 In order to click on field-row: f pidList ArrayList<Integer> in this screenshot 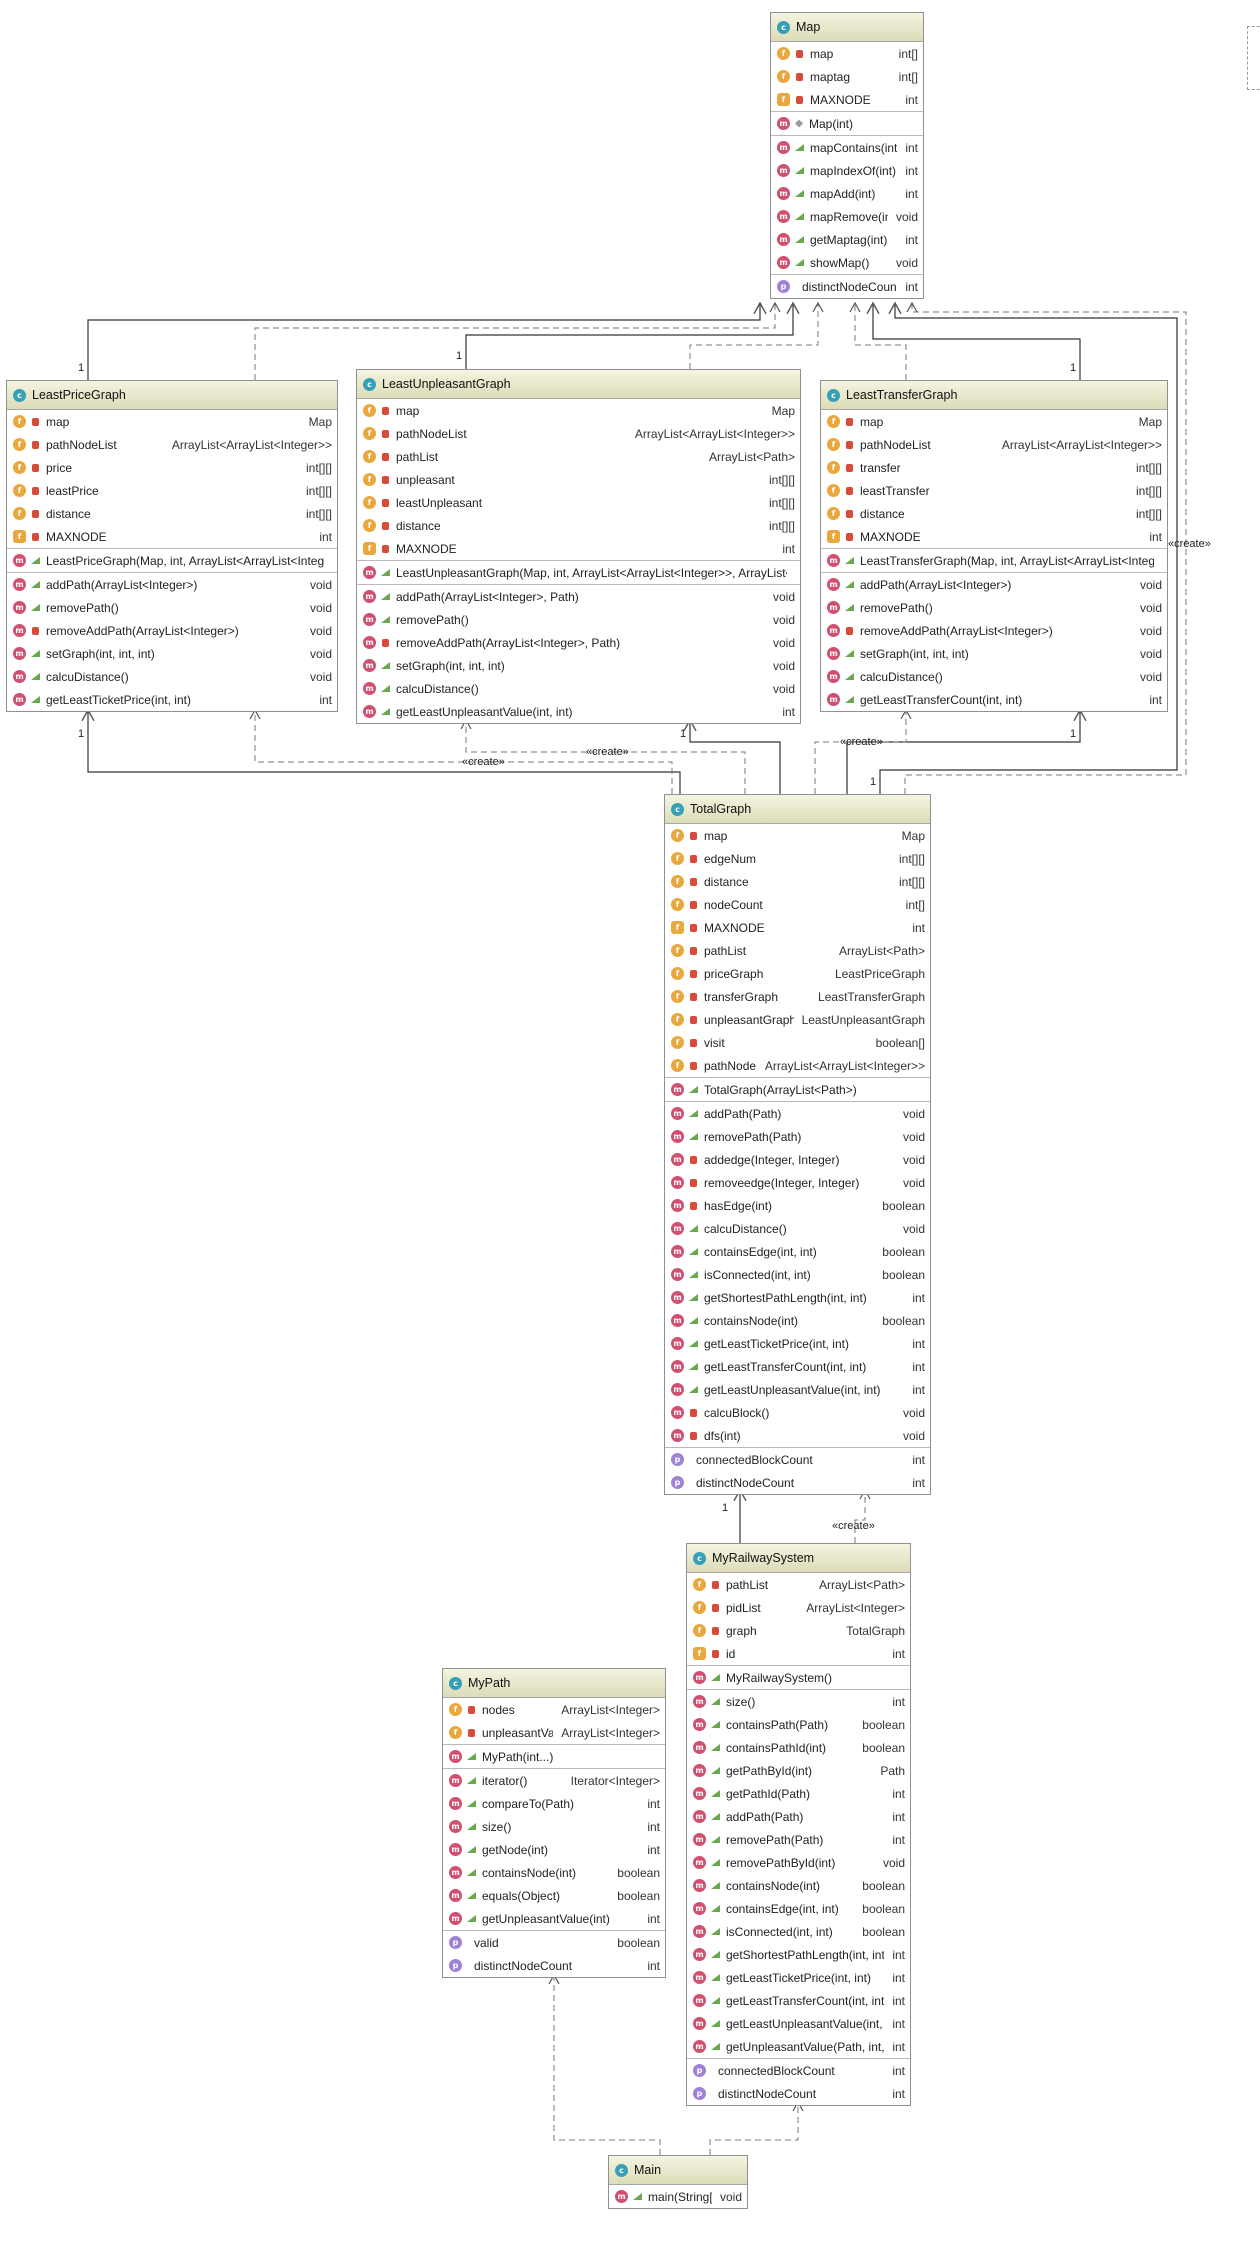, I will do `click(798, 1607)`.